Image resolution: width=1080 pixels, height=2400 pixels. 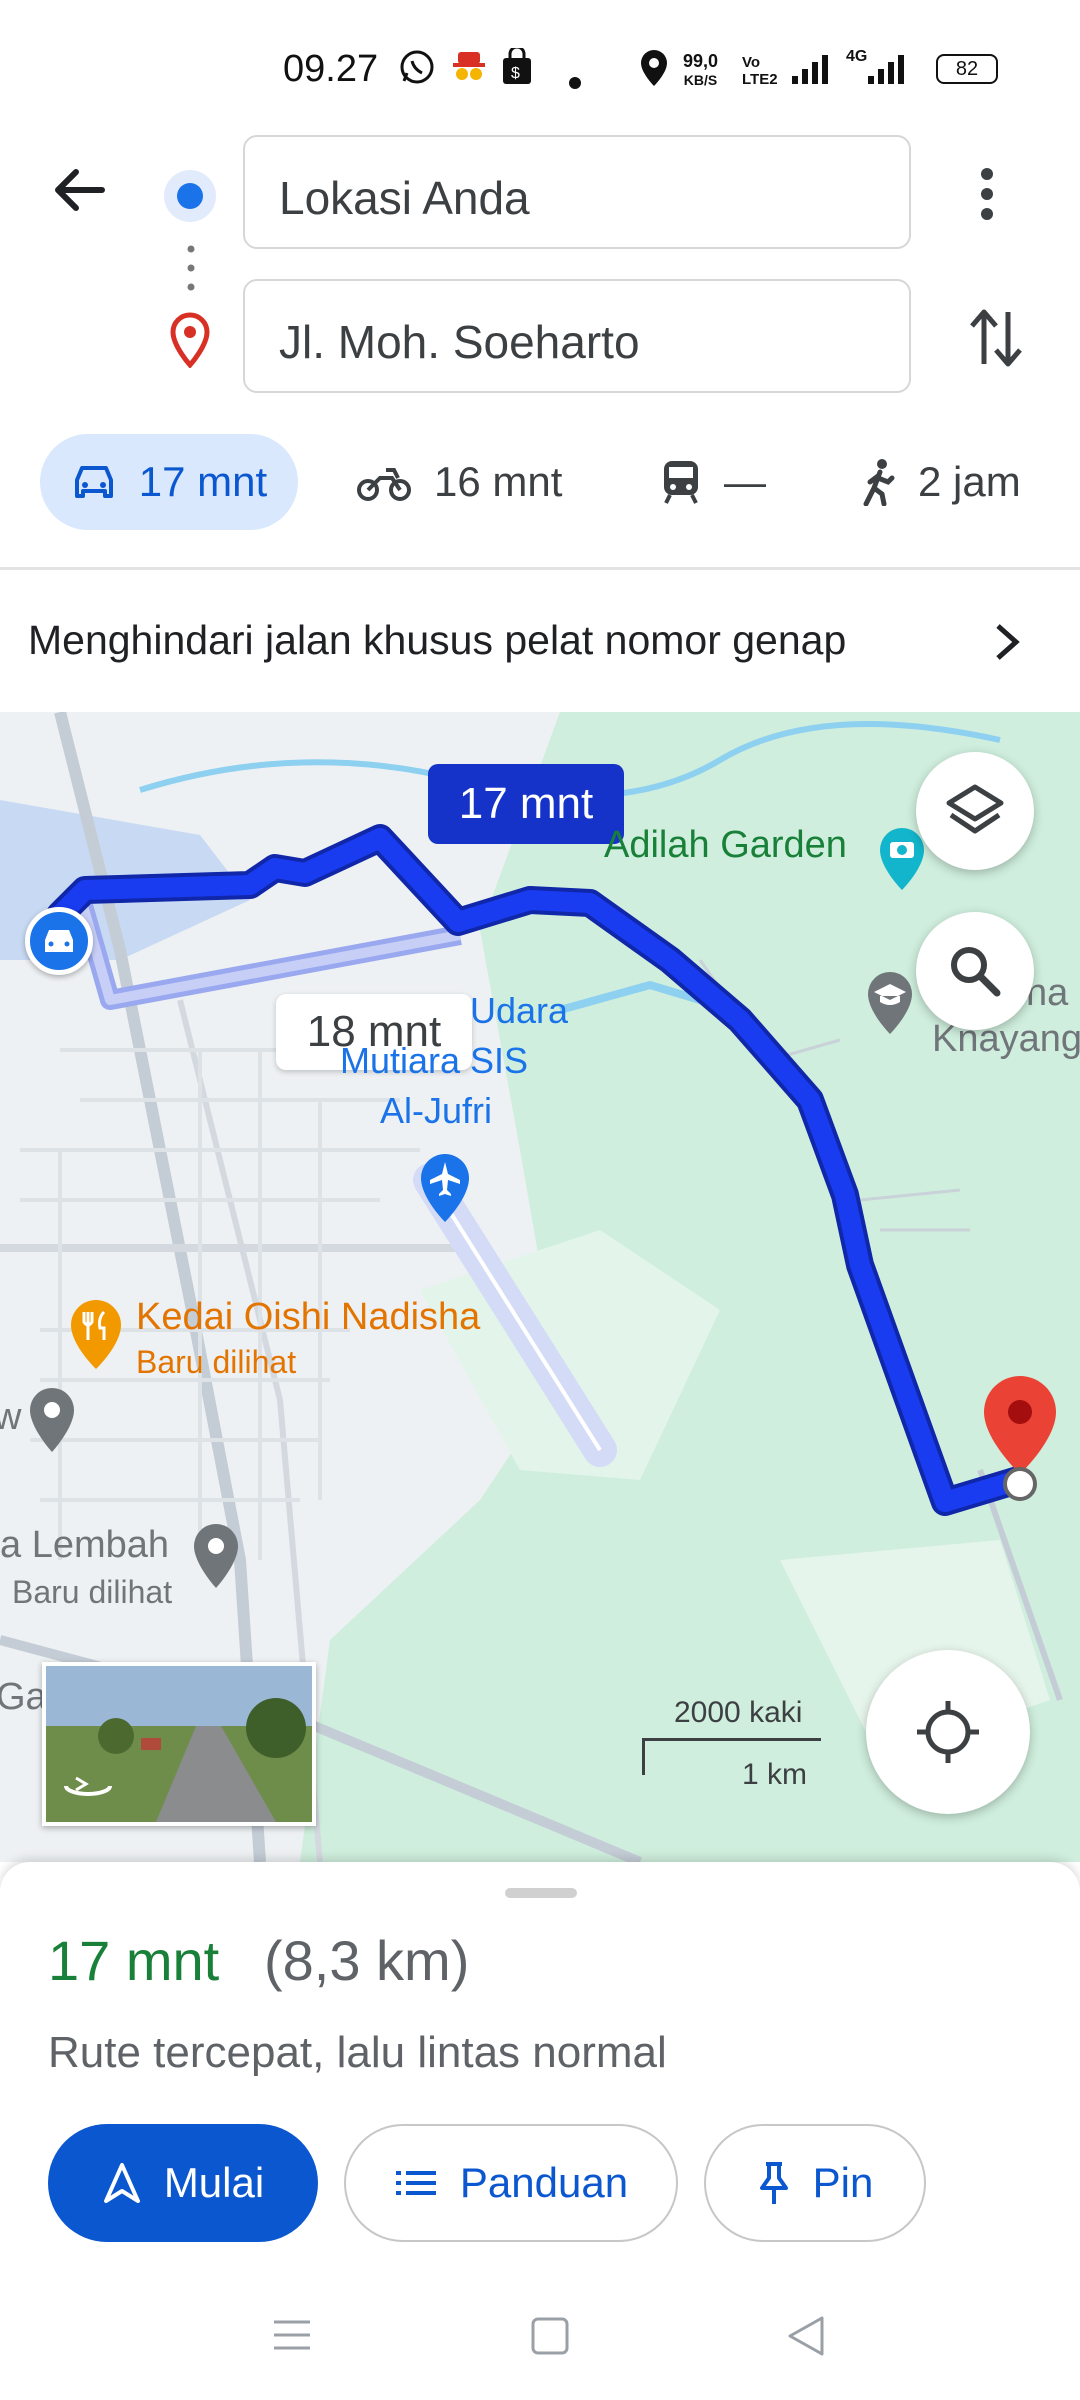 I want to click on map-label-airport-3: Al-Jufri, so click(x=436, y=1110).